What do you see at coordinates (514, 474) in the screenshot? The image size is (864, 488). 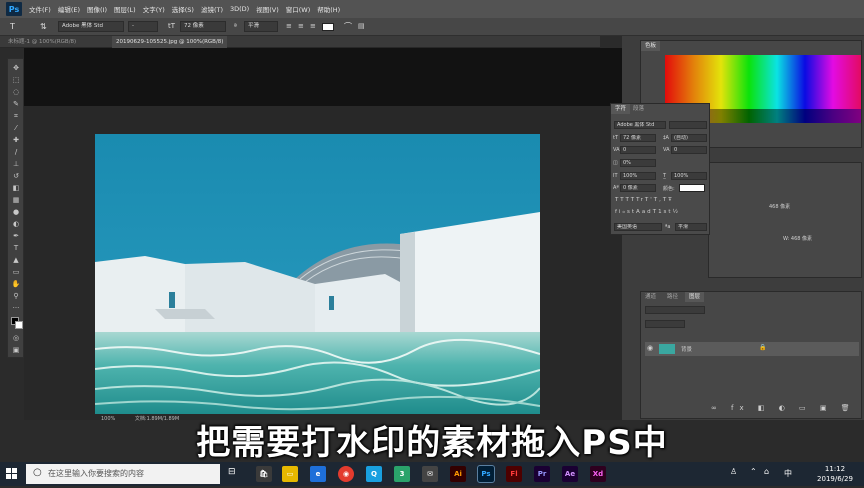 I see `acrobat-icon: Fl` at bounding box center [514, 474].